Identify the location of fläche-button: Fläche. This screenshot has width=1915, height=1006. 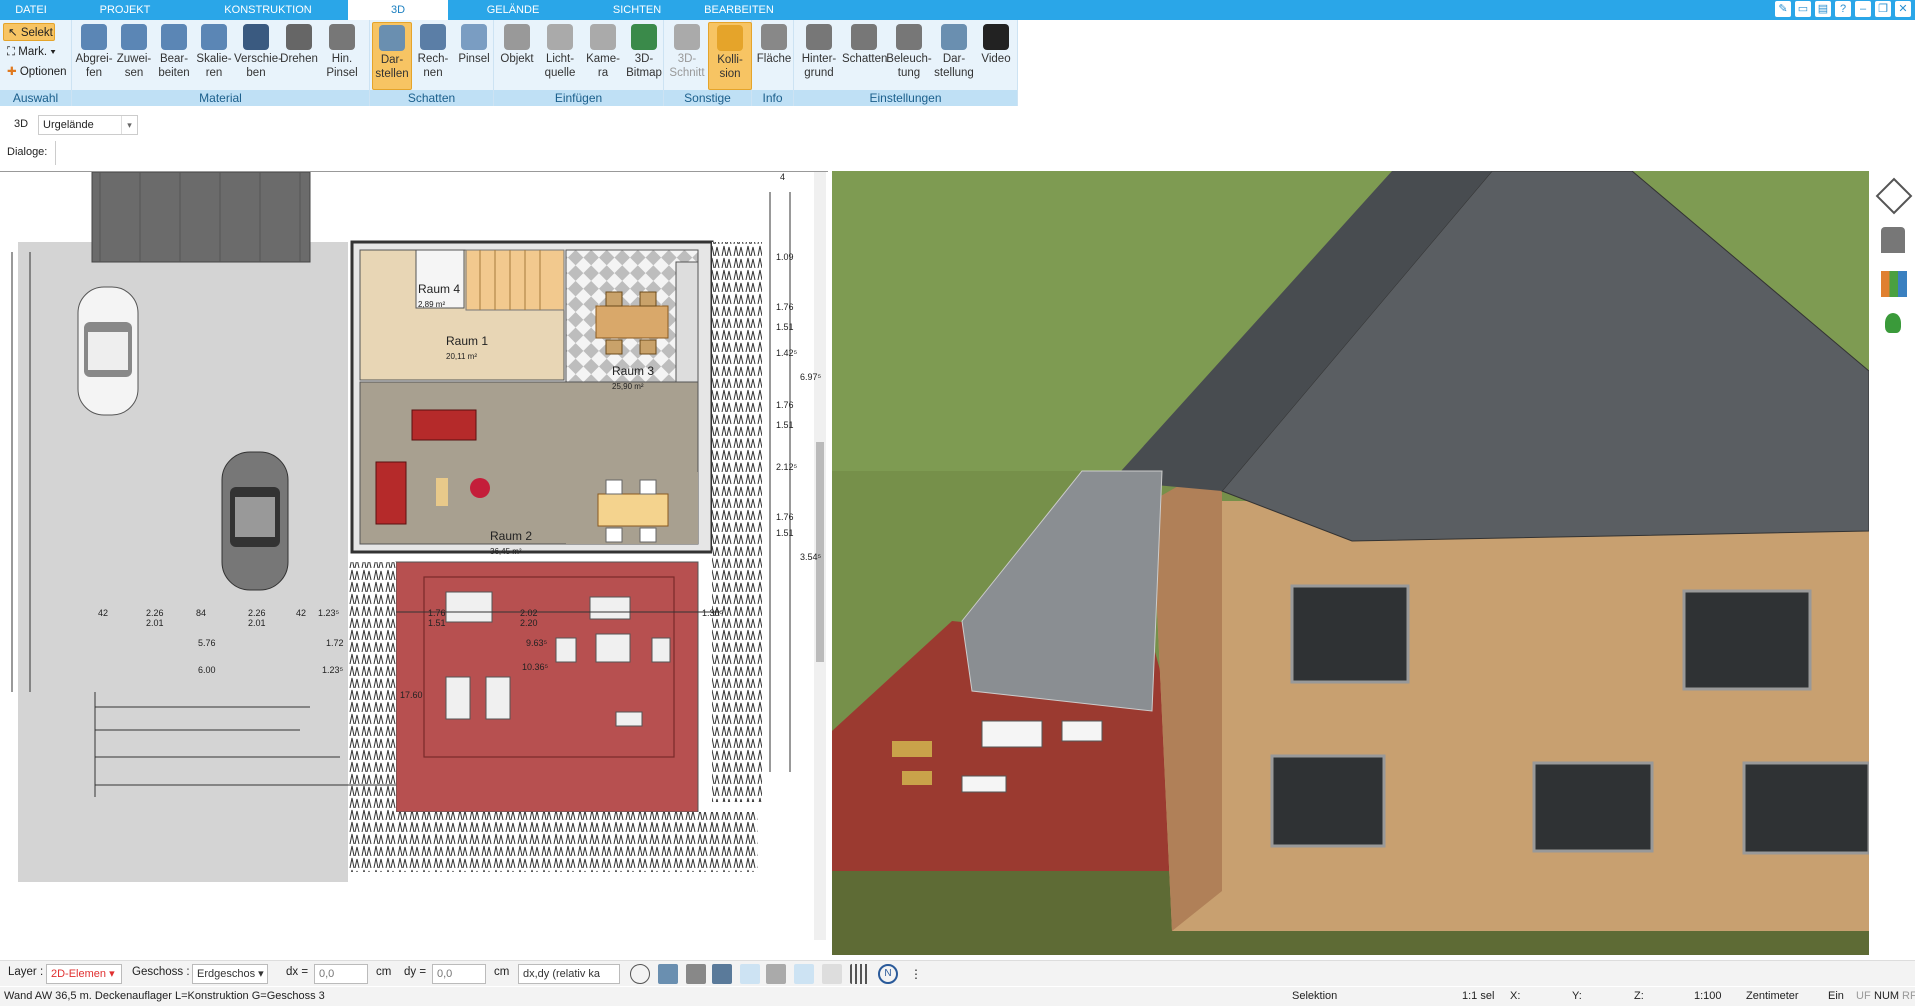
(774, 56).